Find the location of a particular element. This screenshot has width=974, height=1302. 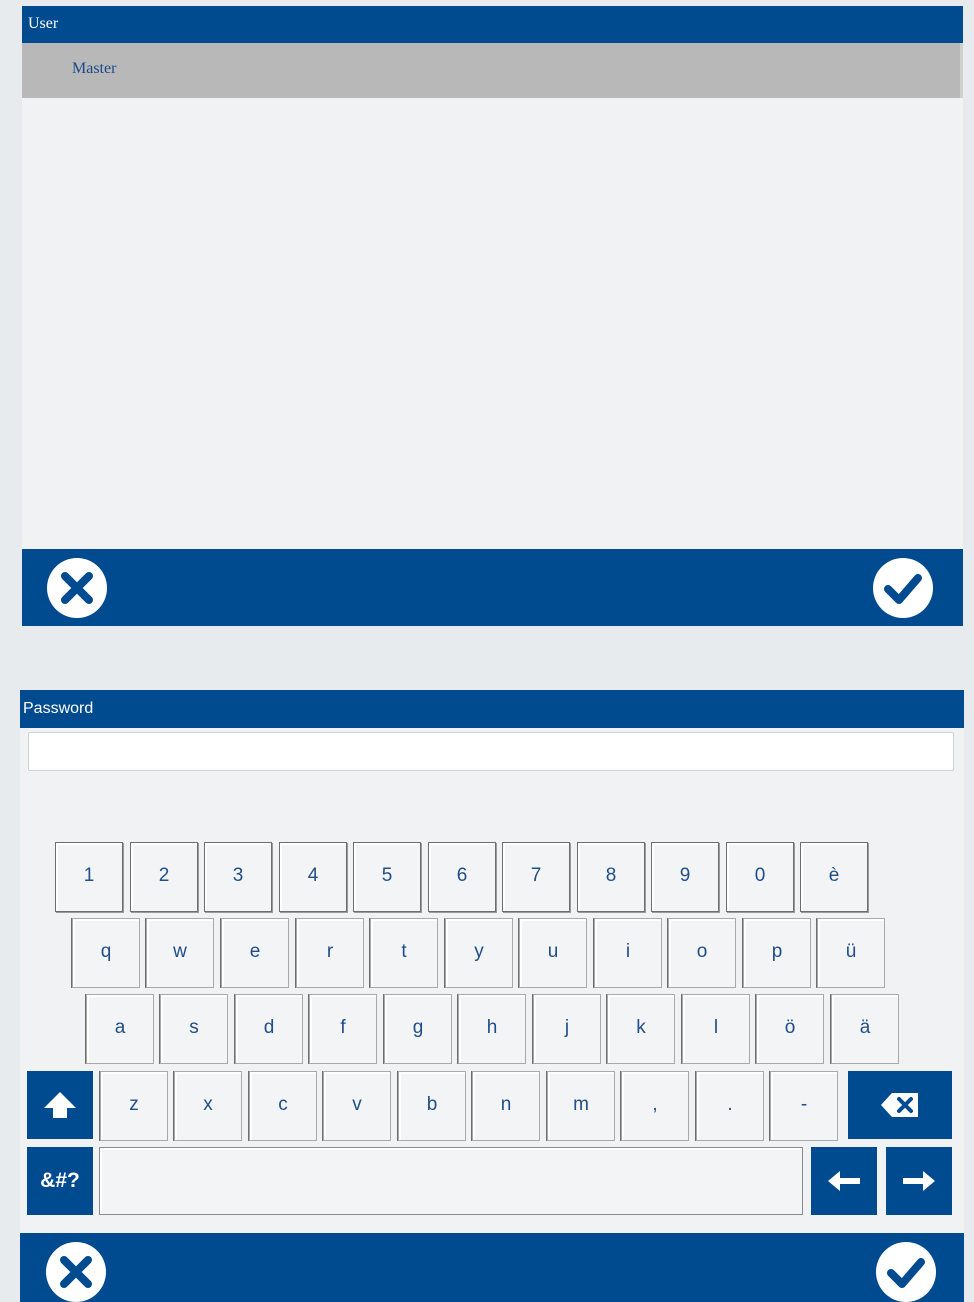

key-u-umlaut: ü is located at coordinates (851, 953).